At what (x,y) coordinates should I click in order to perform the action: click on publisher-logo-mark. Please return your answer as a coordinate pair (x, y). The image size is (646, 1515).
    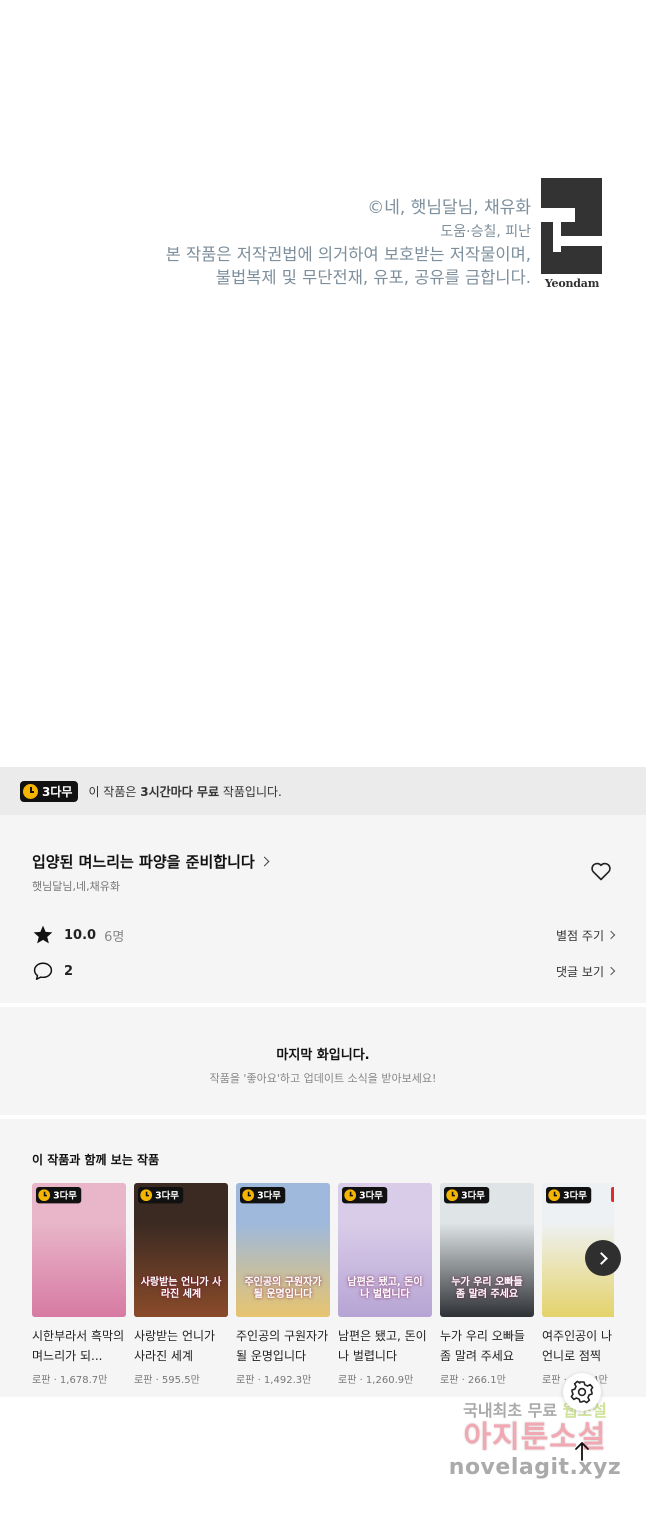
    Looking at the image, I should click on (571, 226).